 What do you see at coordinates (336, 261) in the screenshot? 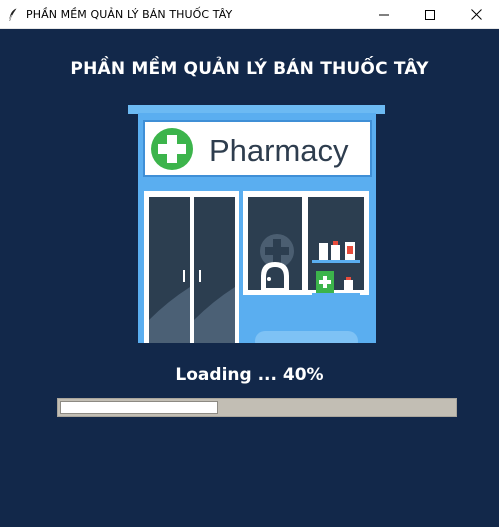
I see `shelf-top` at bounding box center [336, 261].